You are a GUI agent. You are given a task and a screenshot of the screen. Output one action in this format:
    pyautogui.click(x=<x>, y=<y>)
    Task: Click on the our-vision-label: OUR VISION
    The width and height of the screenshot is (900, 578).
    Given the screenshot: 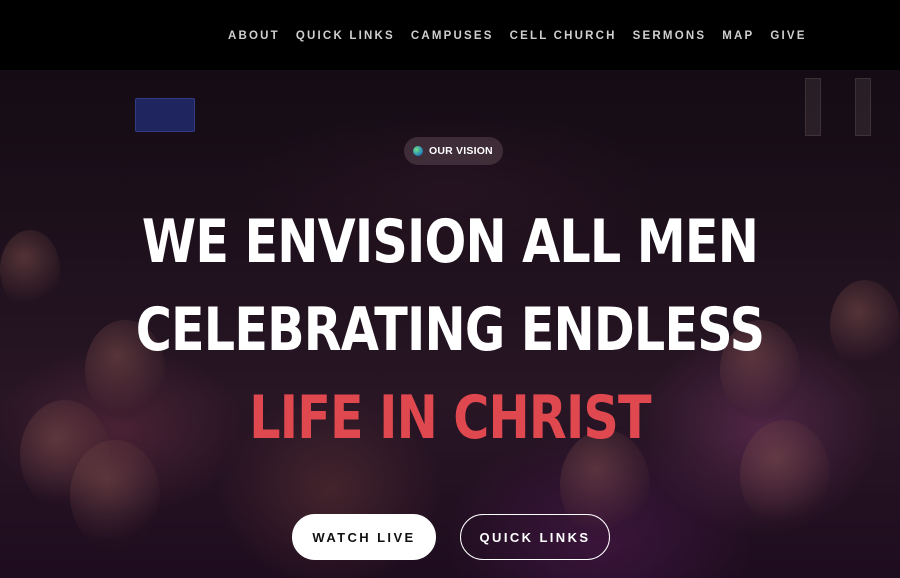 What is the action you would take?
    pyautogui.click(x=461, y=151)
    